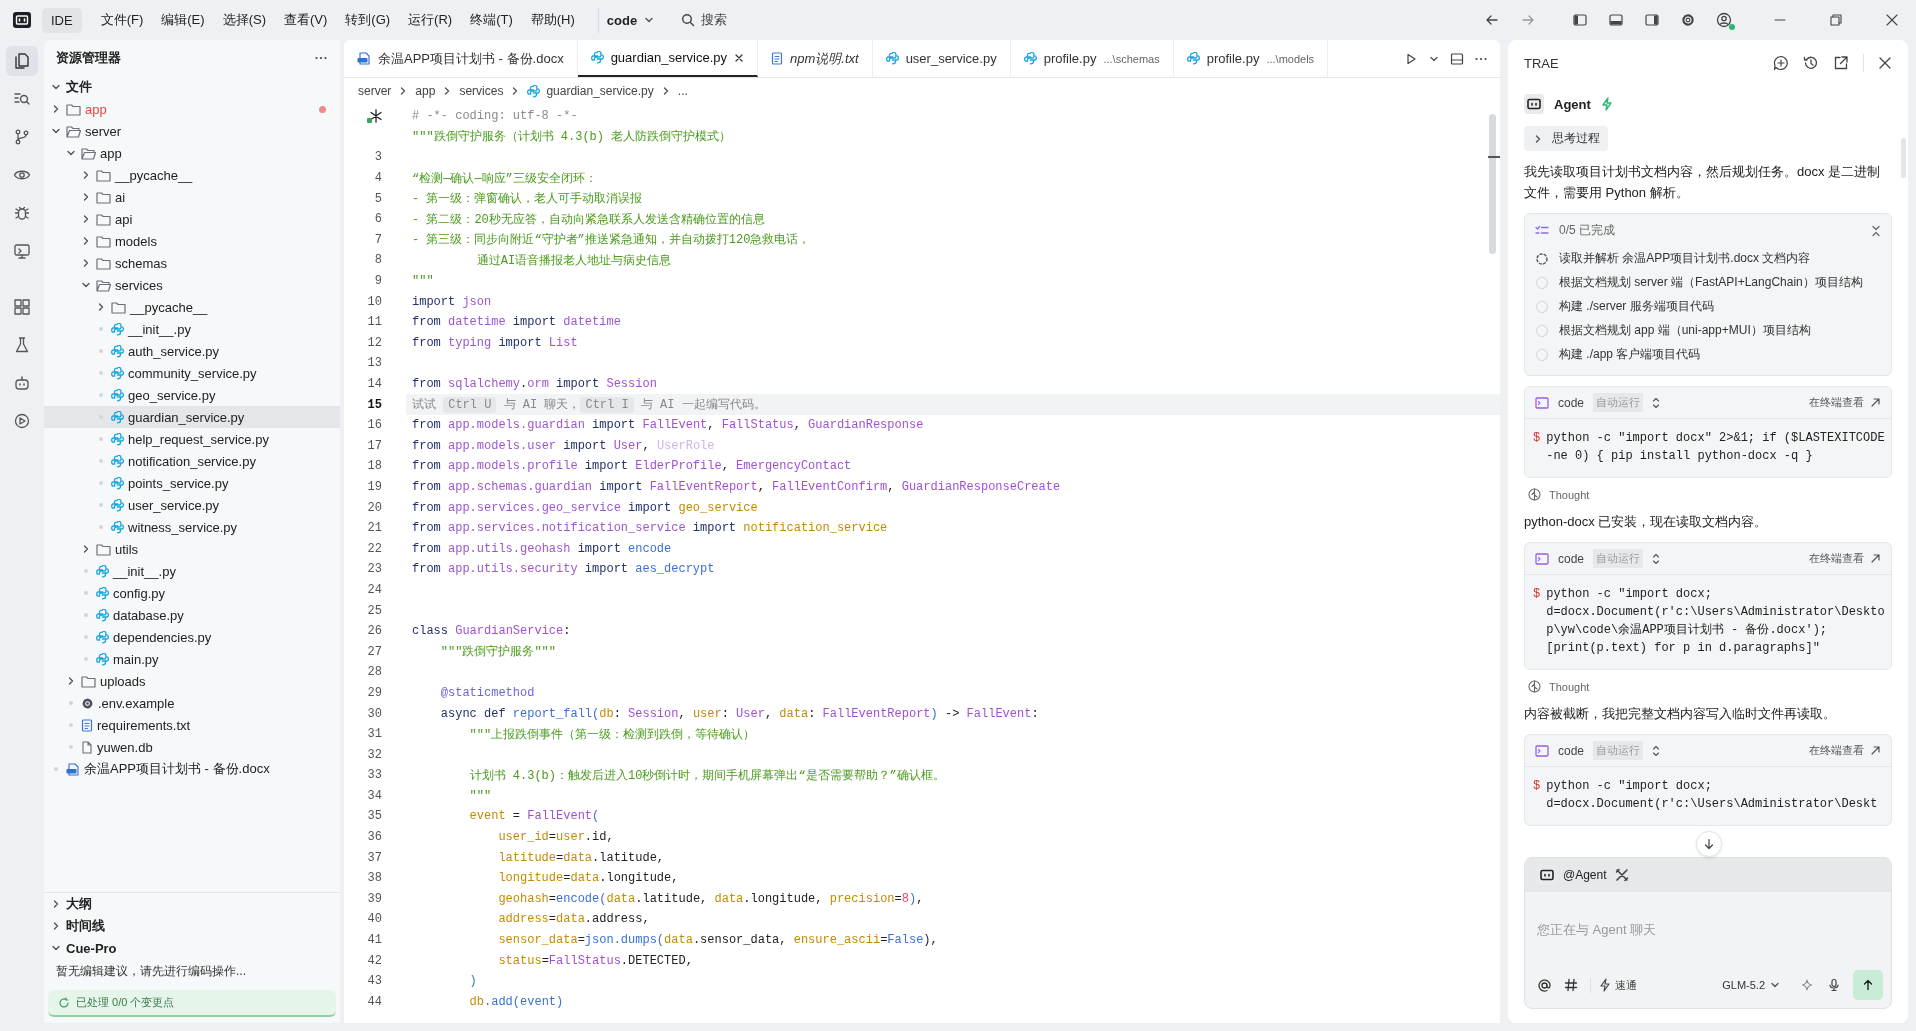  I want to click on extensions-icon, so click(22, 307).